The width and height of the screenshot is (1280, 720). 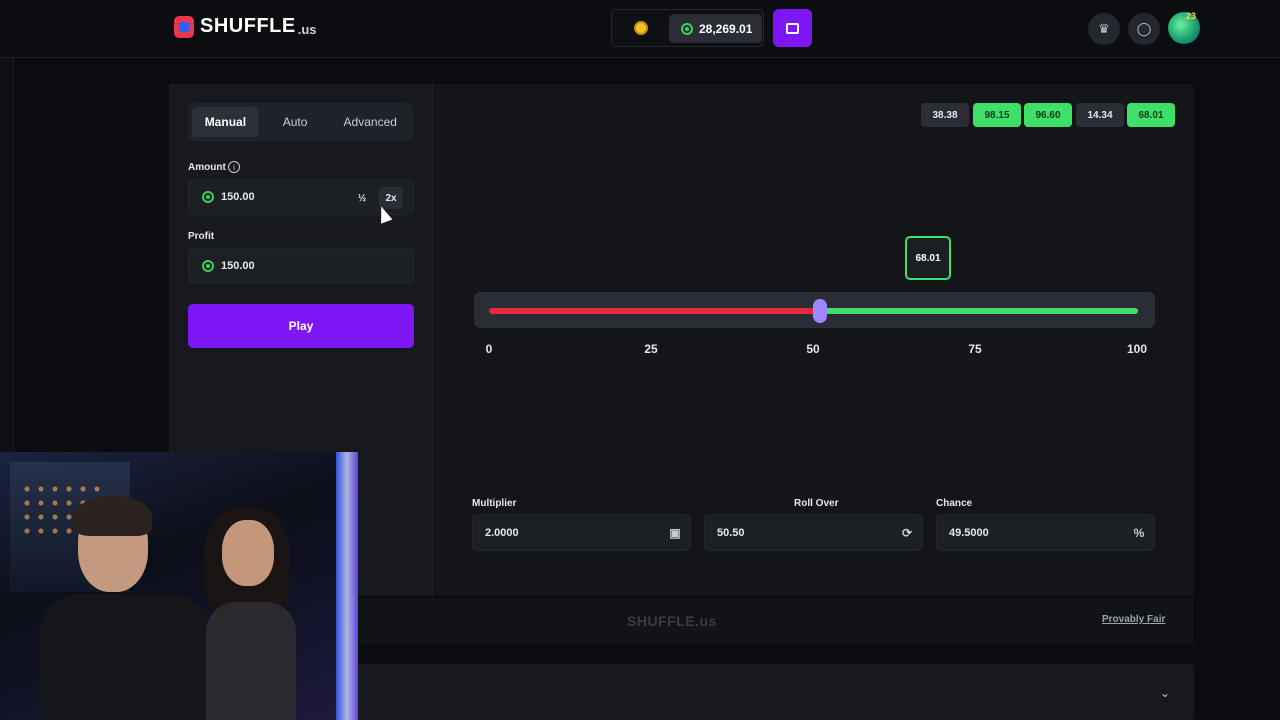 I want to click on top-bar: SHUFFLE .us 28,269.01 ♛ ◯ 23, so click(x=640, y=29).